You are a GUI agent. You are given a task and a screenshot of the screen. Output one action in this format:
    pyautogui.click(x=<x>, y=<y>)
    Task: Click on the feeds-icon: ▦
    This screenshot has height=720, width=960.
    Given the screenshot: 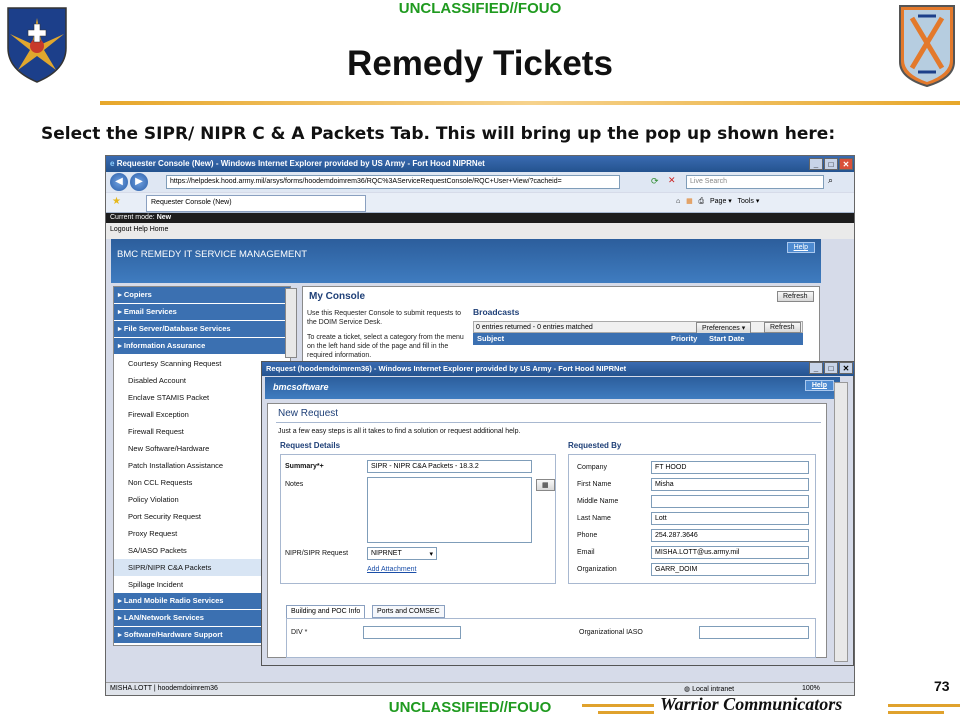 What is the action you would take?
    pyautogui.click(x=689, y=201)
    